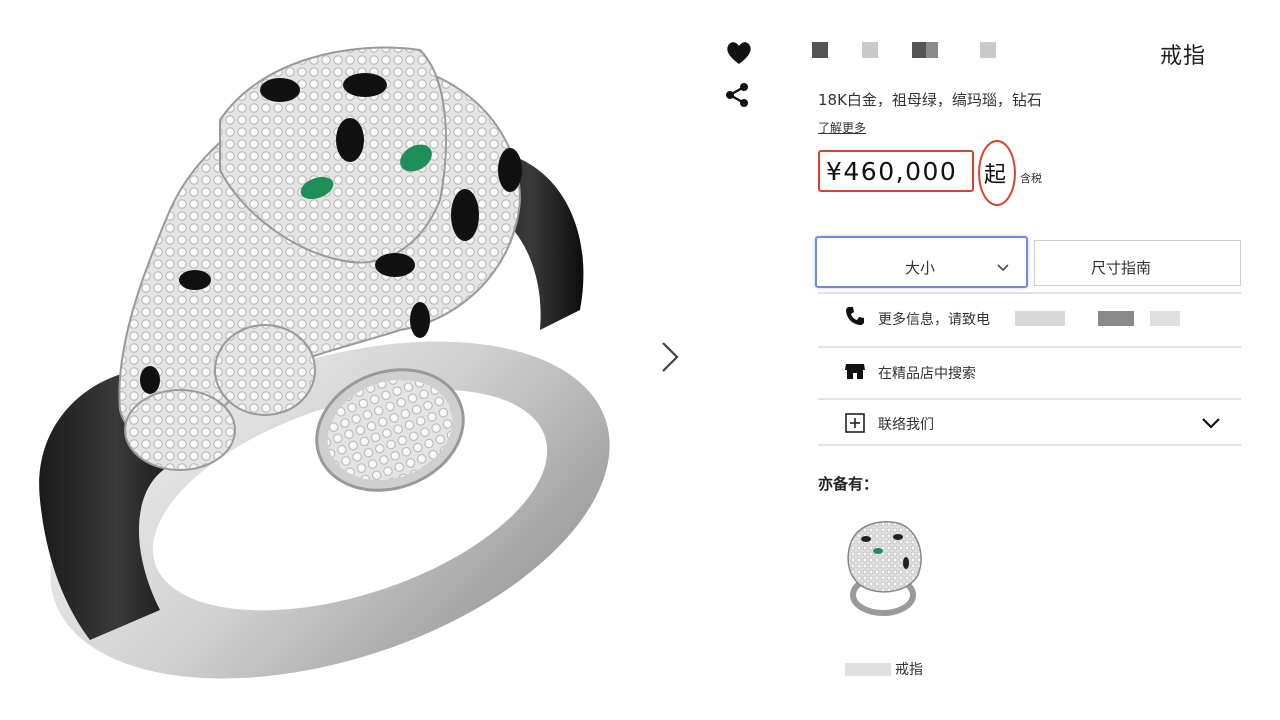 This screenshot has height=720, width=1280. Describe the element at coordinates (848, 484) in the screenshot. I see `also-available-heading: 亦备有：` at that location.